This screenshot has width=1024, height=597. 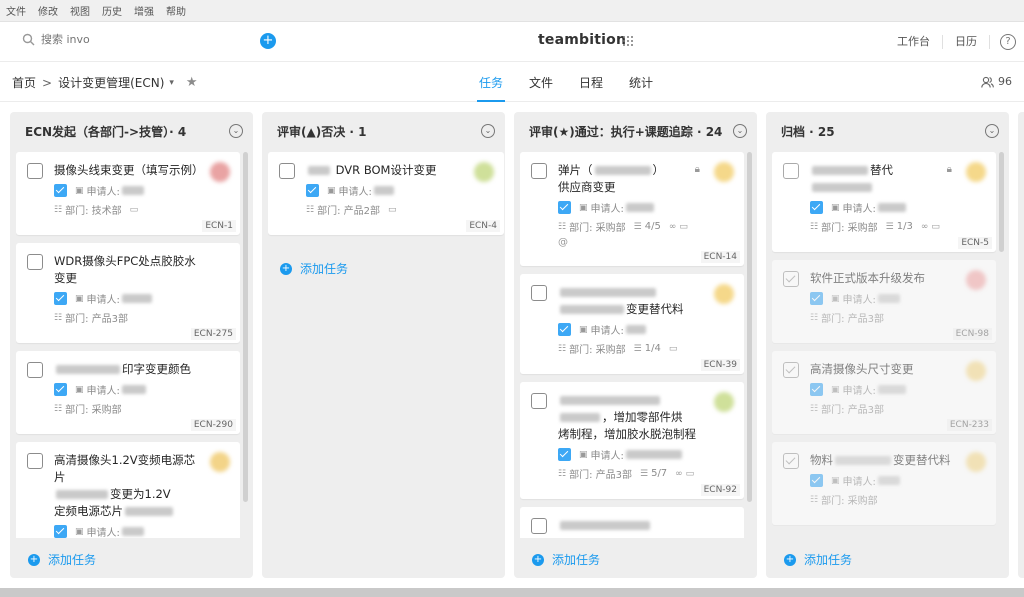 What do you see at coordinates (672, 226) in the screenshot?
I see `link-icon: ∞` at bounding box center [672, 226].